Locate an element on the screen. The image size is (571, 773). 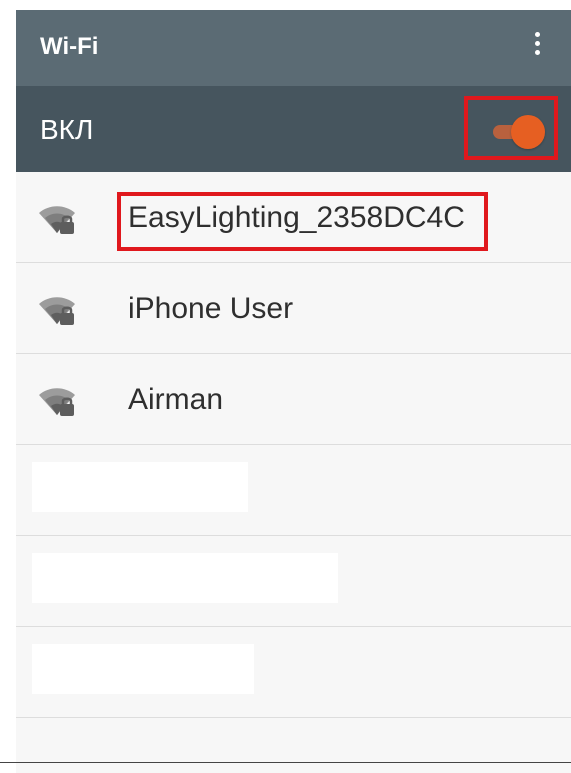
wifi-switch-bar: ВКЛ is located at coordinates (293, 129).